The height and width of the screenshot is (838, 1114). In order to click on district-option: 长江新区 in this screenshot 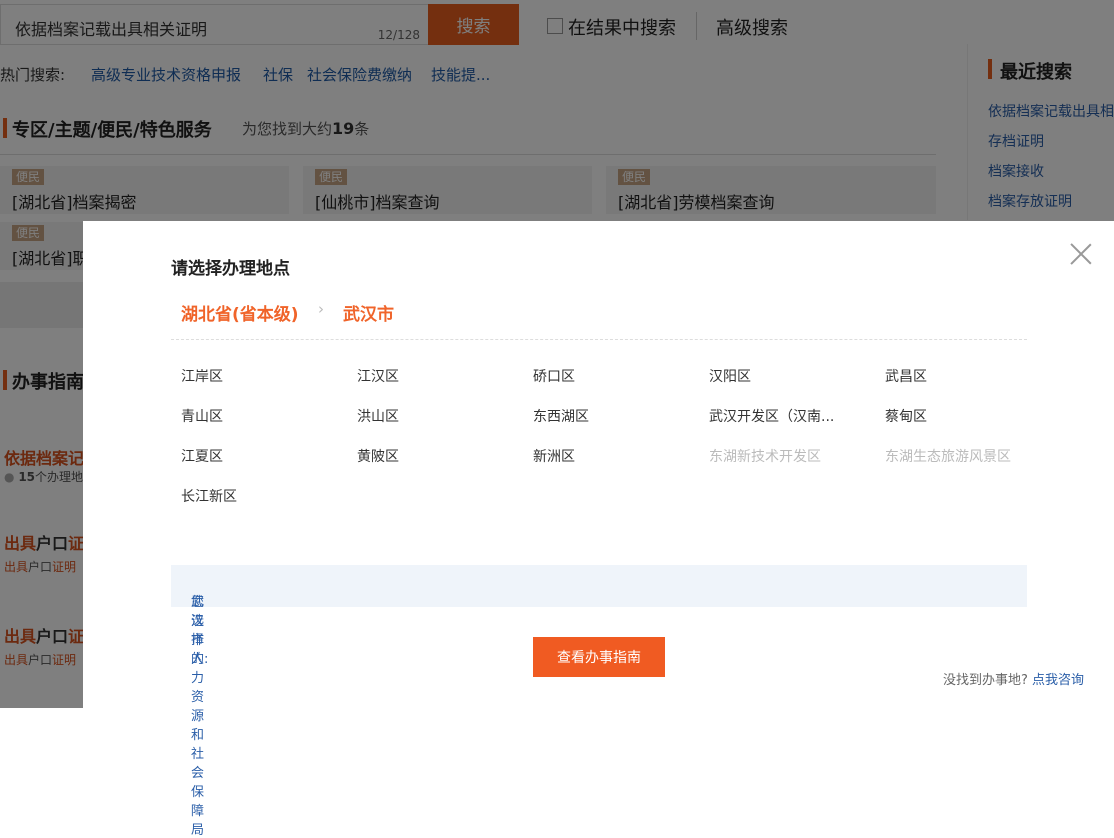, I will do `click(209, 496)`.